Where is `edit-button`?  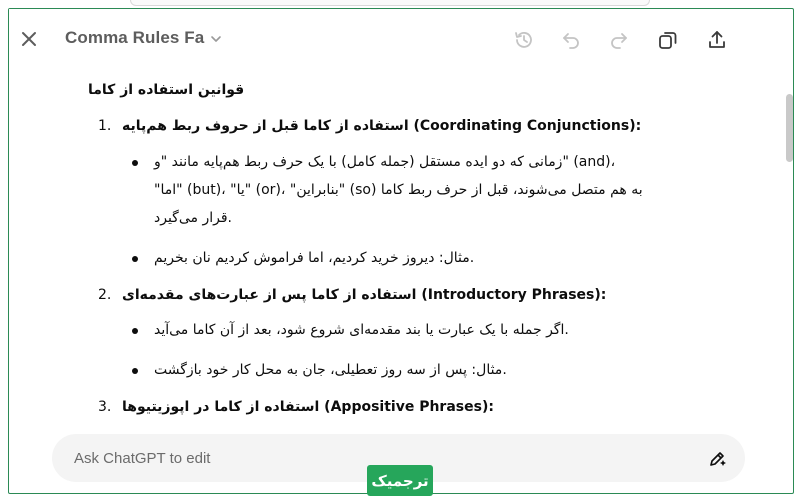 edit-button is located at coordinates (717, 459).